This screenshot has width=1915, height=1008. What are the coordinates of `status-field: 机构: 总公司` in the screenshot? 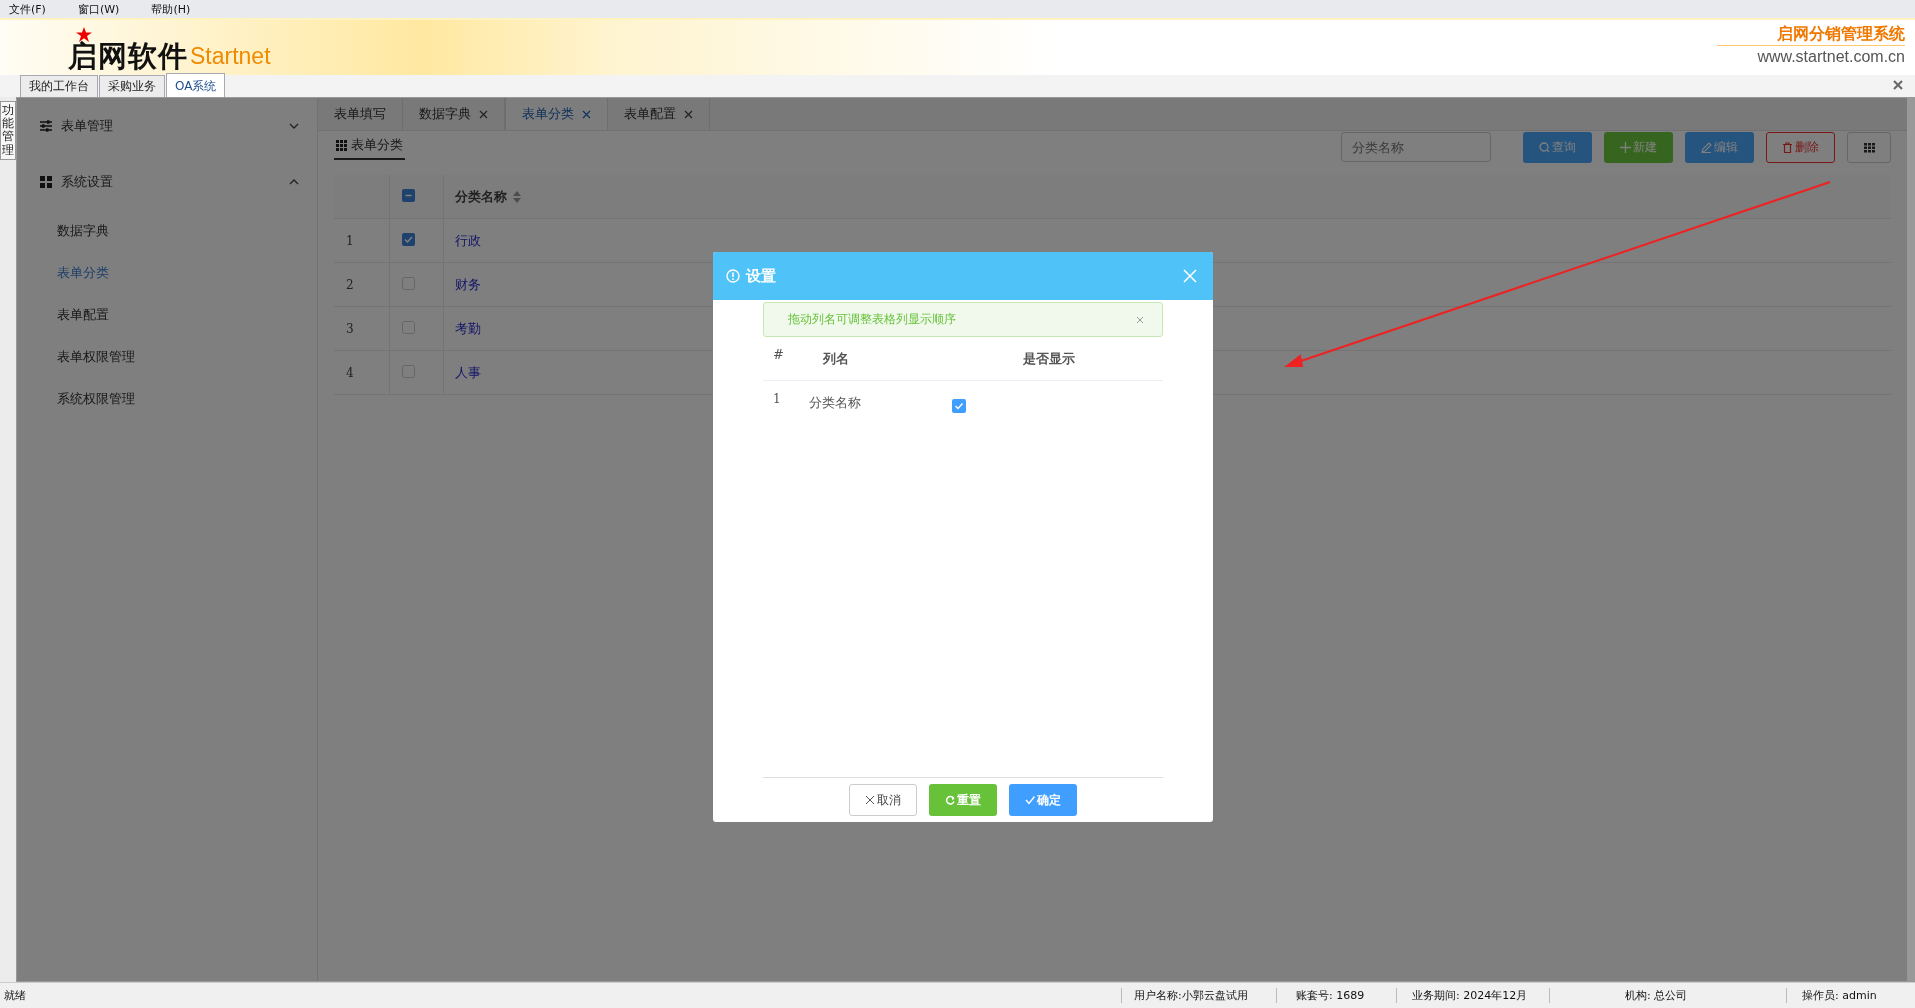 It's located at (1667, 995).